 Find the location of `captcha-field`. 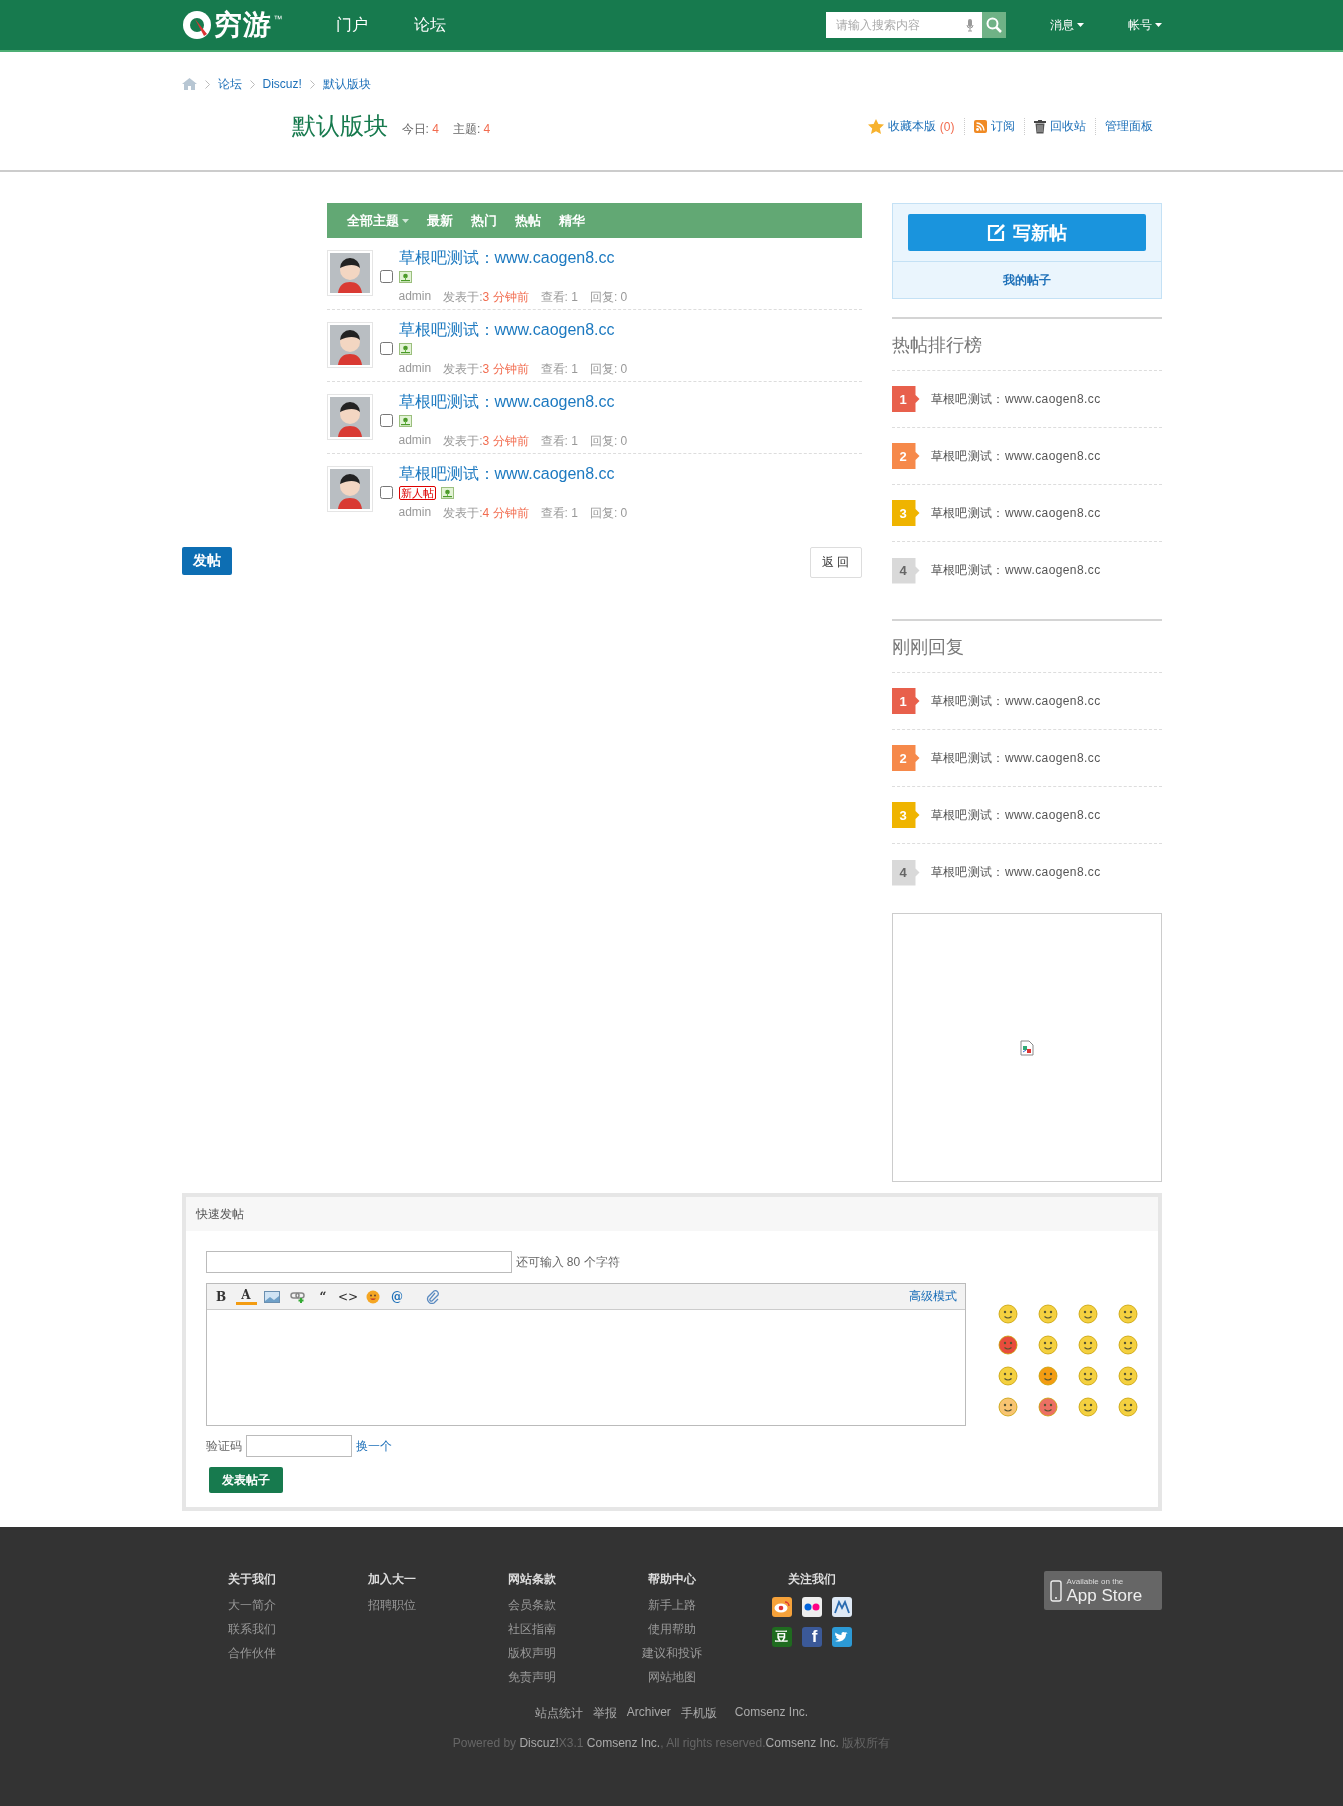

captcha-field is located at coordinates (298, 1446).